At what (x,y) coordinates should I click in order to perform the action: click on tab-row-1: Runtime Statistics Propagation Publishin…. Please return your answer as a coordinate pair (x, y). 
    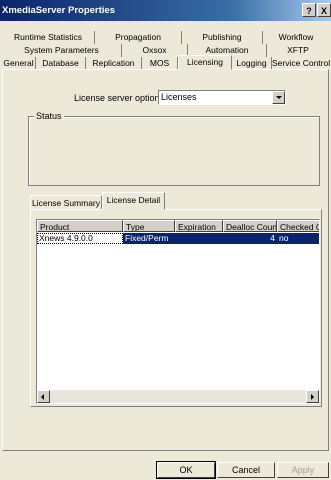
    Looking at the image, I should click on (165, 37).